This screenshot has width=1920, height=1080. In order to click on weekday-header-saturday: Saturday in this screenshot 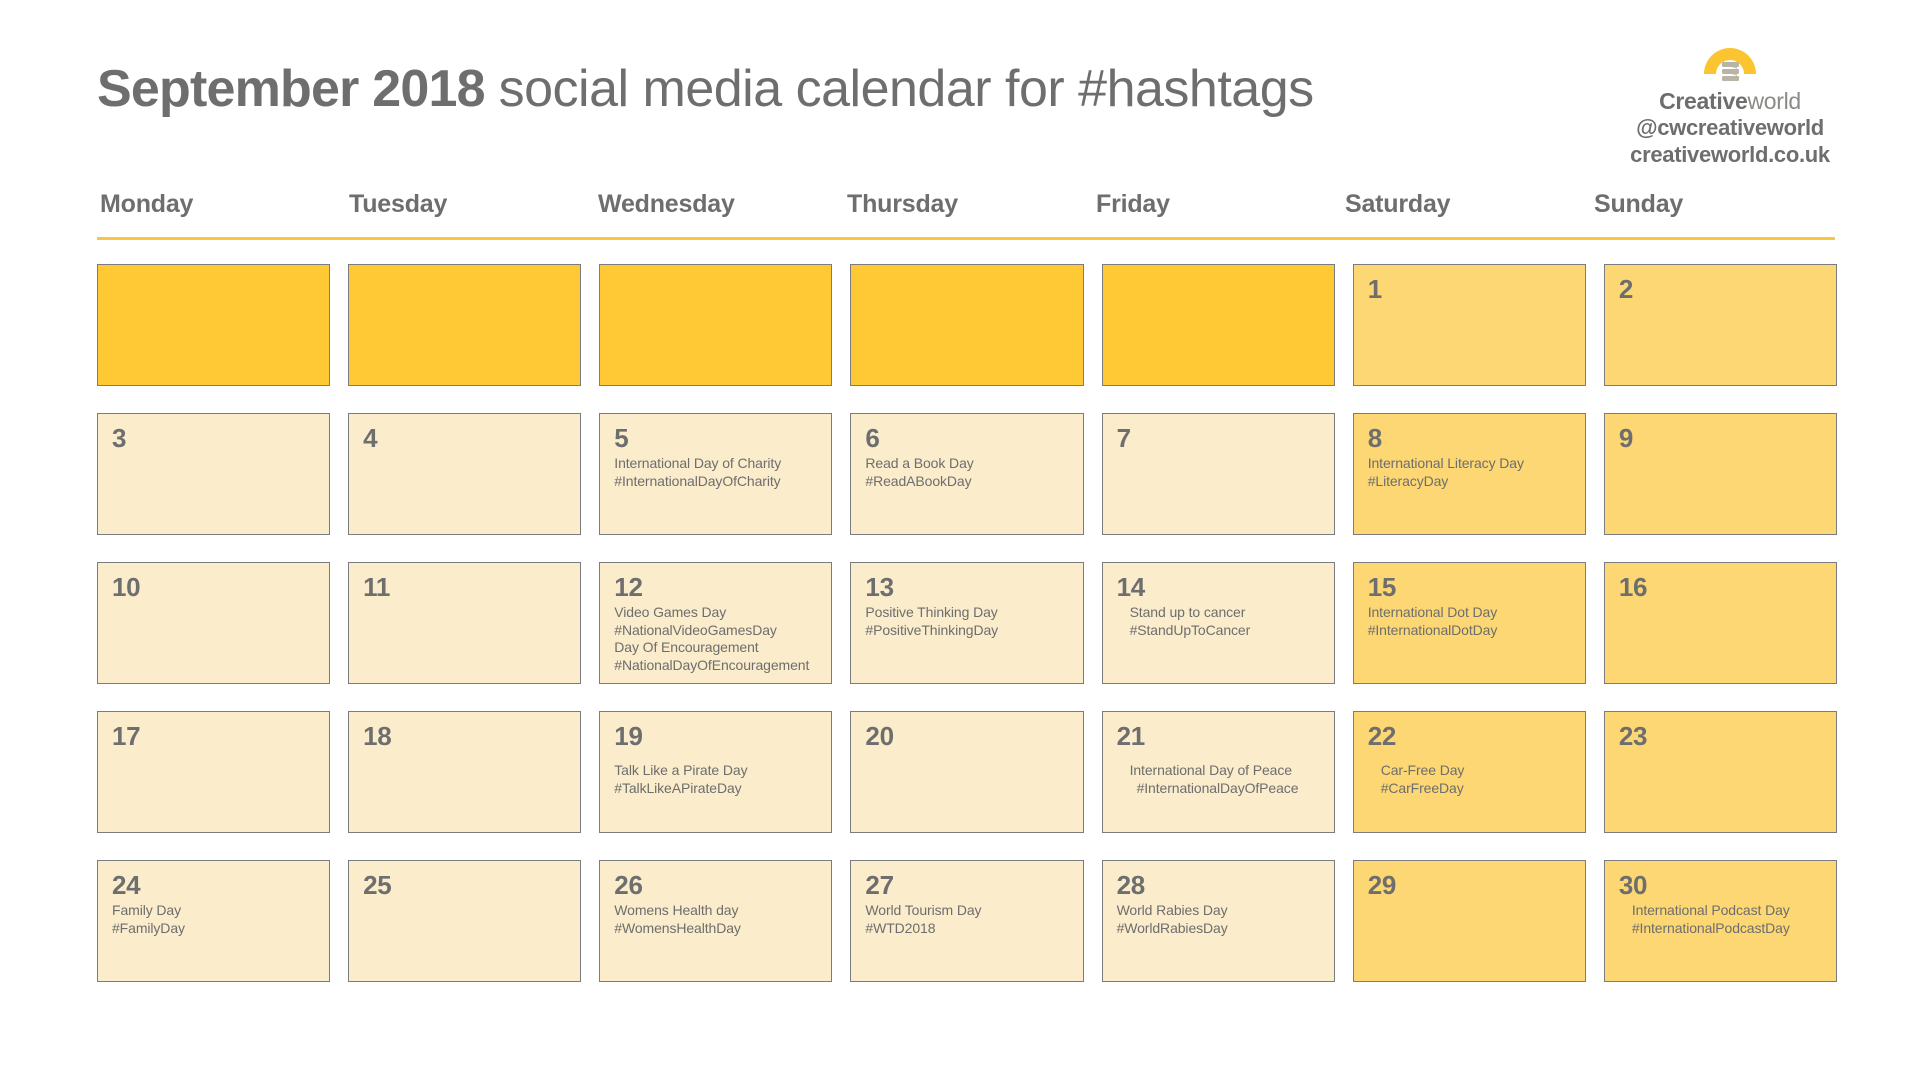, I will do `click(1398, 204)`.